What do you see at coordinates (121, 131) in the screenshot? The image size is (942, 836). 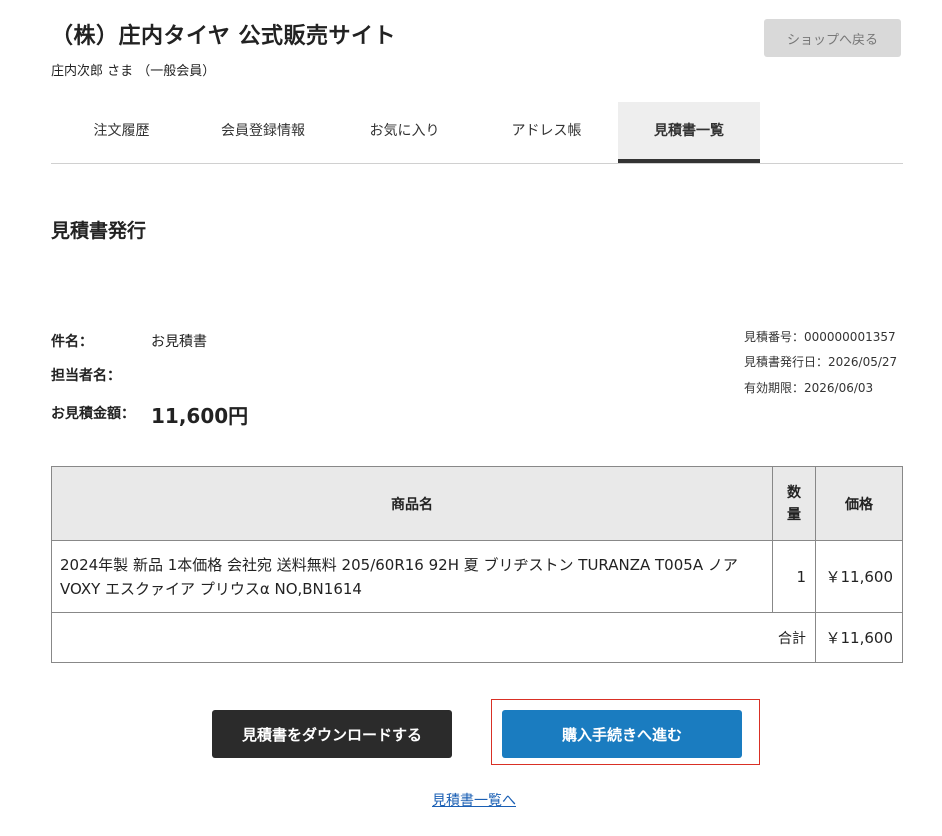 I see `tab-order-history: 注文履歴` at bounding box center [121, 131].